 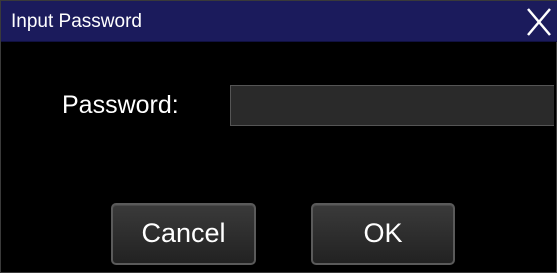 What do you see at coordinates (120, 105) in the screenshot?
I see `password-label: Password:` at bounding box center [120, 105].